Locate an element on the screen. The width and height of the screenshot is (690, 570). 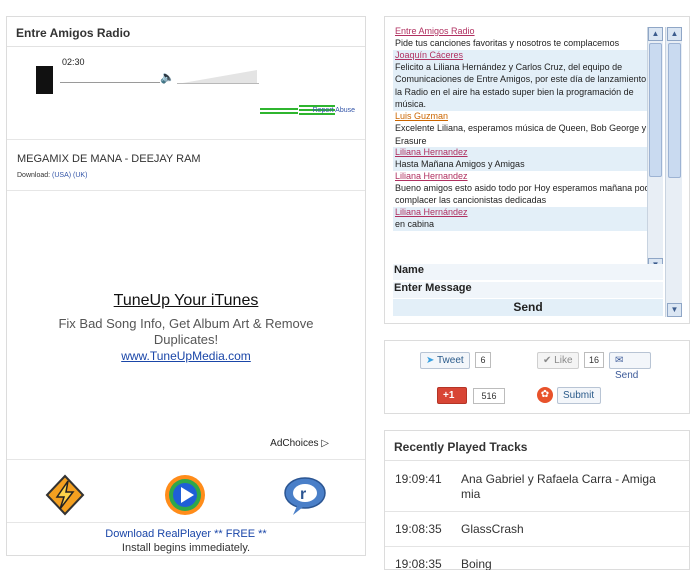
player-links: r is located at coordinates (186, 492).